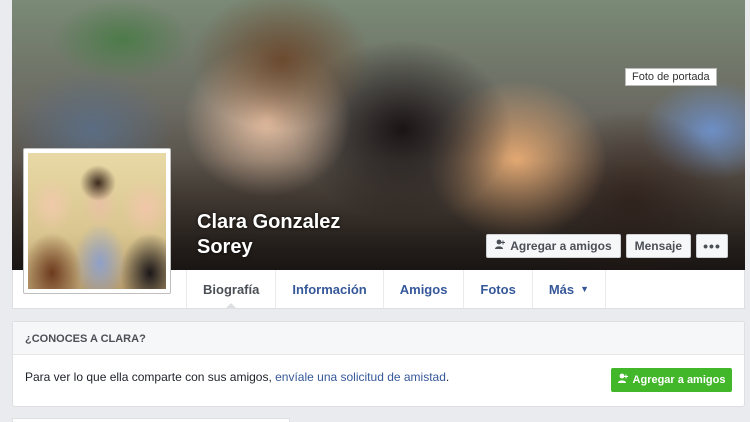 The image size is (750, 422). I want to click on tab-mas: Más ▼, so click(570, 289).